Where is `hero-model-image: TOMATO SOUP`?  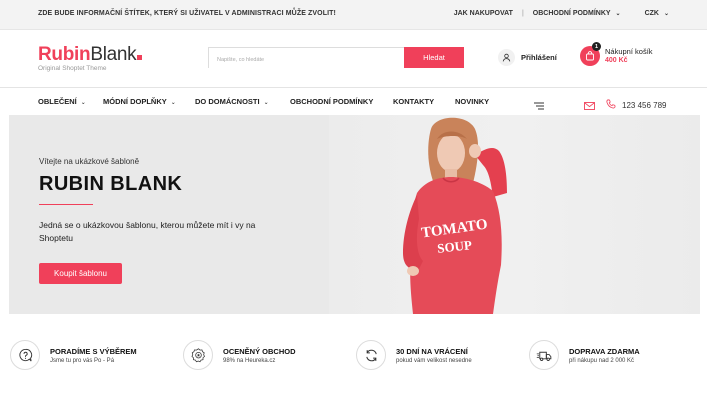
hero-model-image: TOMATO SOUP is located at coordinates (455, 215).